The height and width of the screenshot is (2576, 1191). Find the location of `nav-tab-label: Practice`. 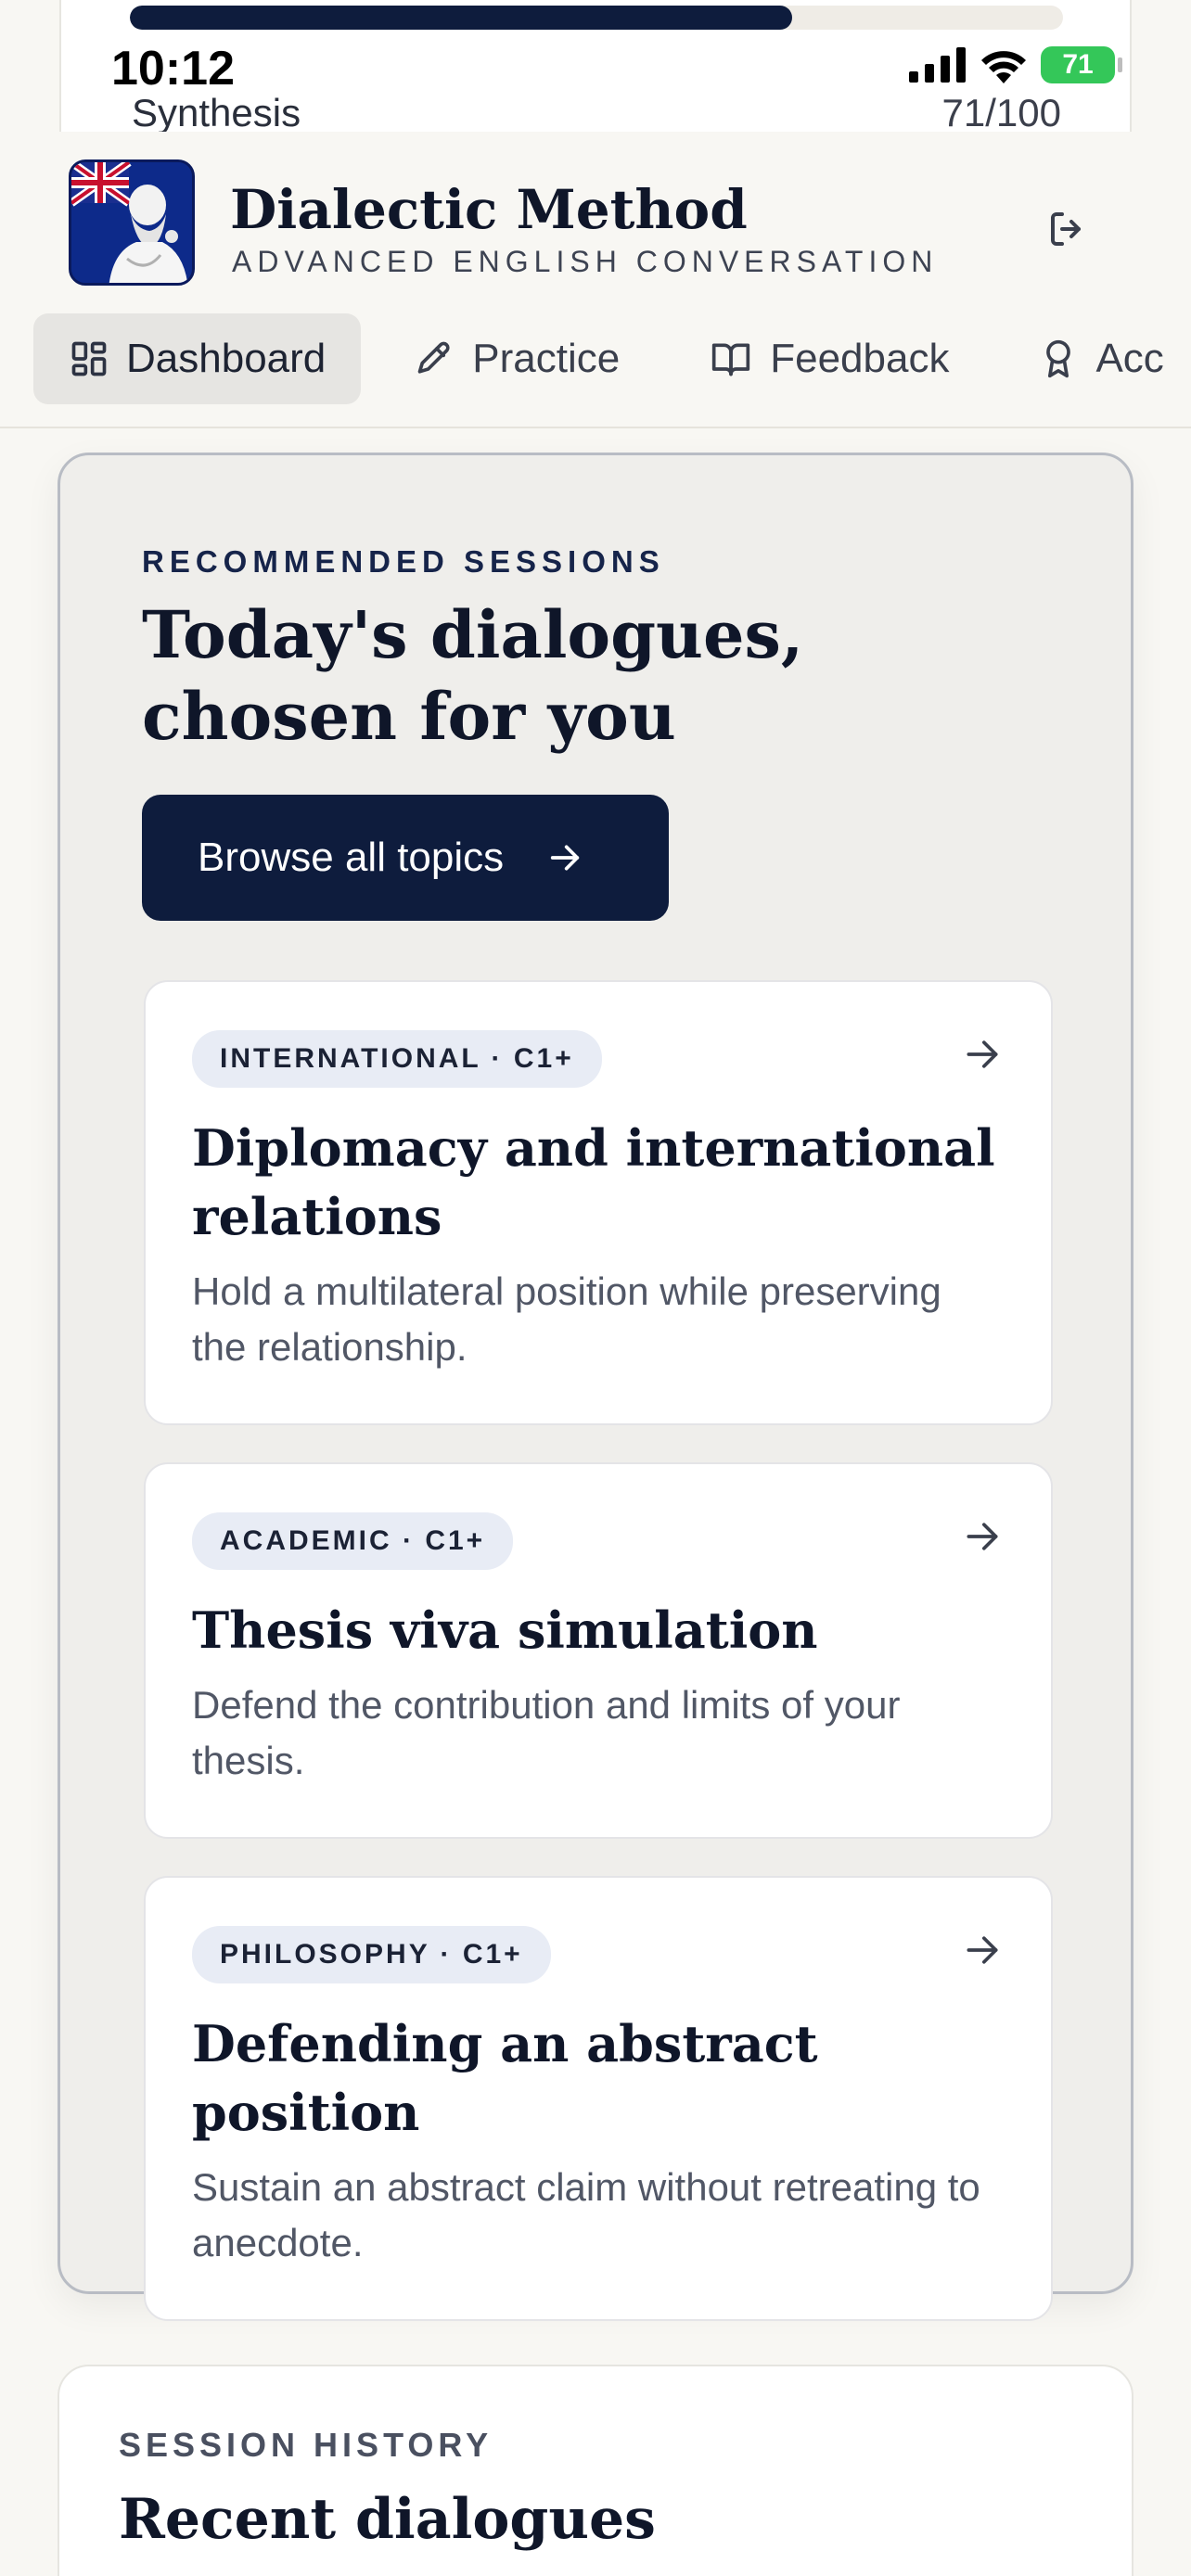

nav-tab-label: Practice is located at coordinates (546, 358).